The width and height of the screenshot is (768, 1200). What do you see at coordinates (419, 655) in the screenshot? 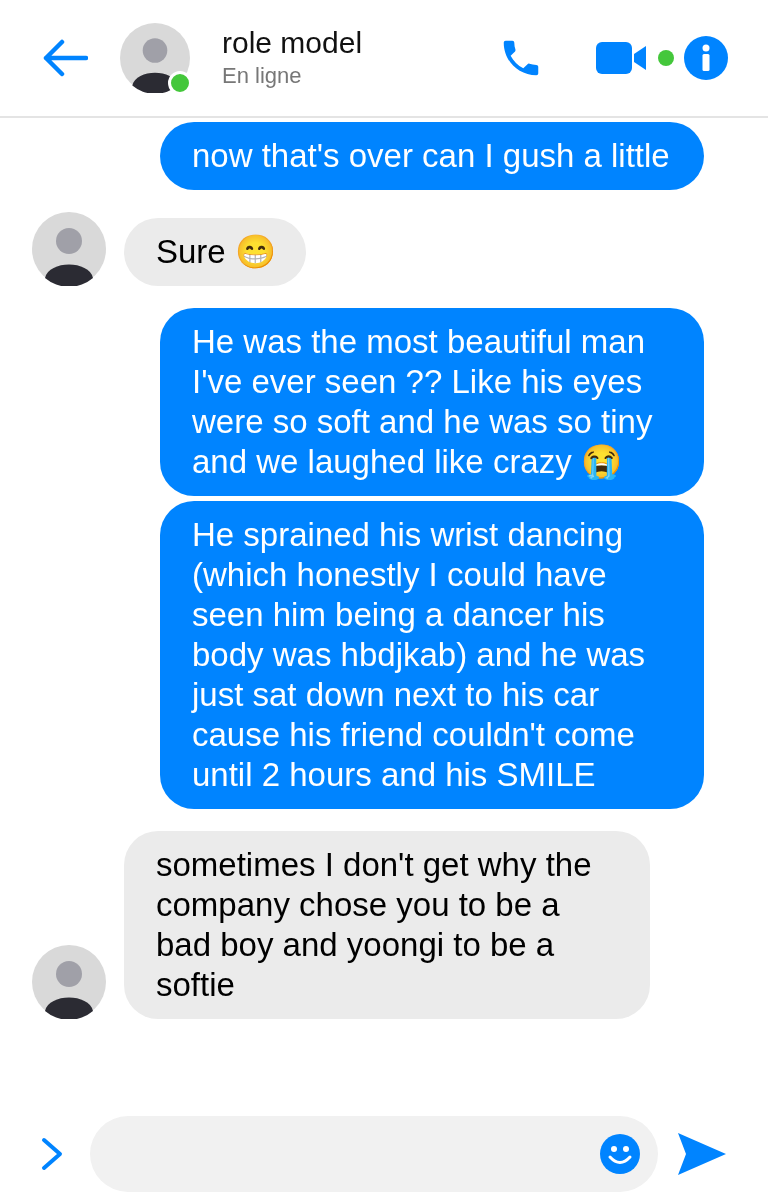
I see `message-text: He sprained his wrist dancing (which honestly I could have seen him being a dancer his body was hbdjkab) and he was just sat down next to his car cause his friend couldn't come until 2 hours and his SMILE` at bounding box center [419, 655].